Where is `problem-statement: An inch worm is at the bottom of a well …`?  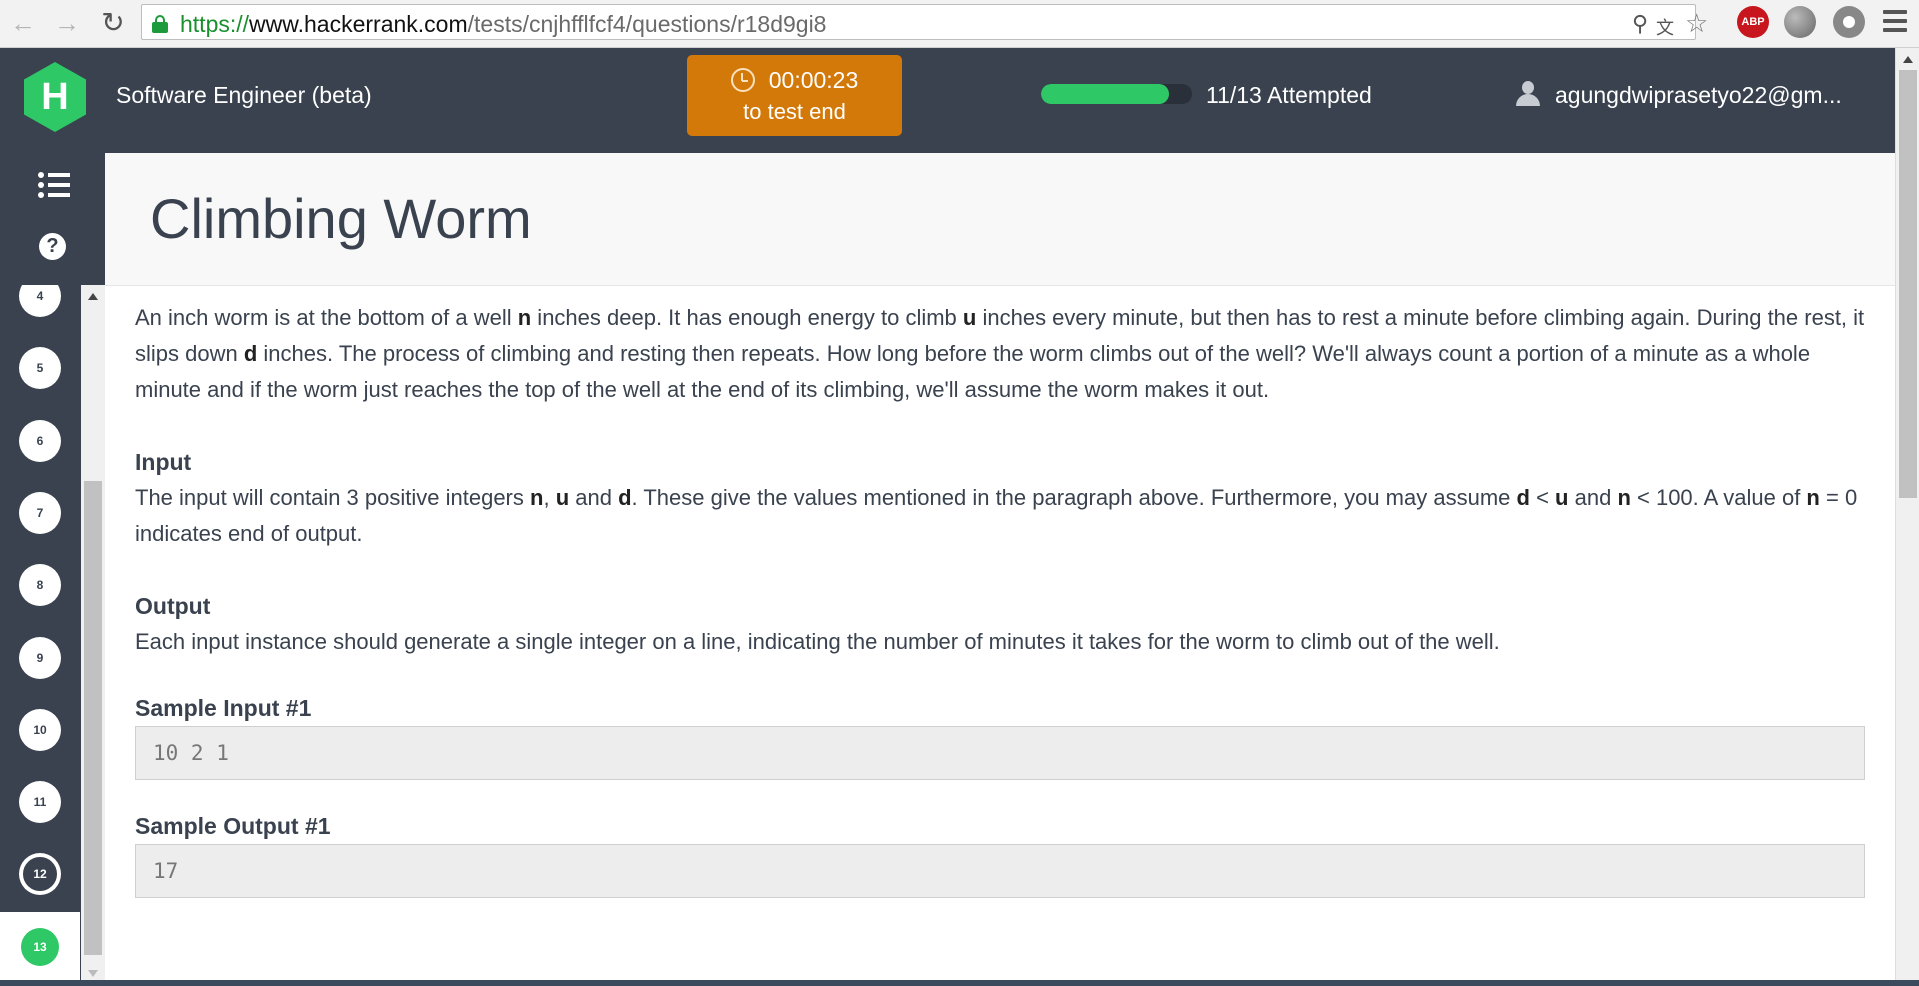
problem-statement: An inch worm is at the bottom of a well … is located at coordinates (1000, 353).